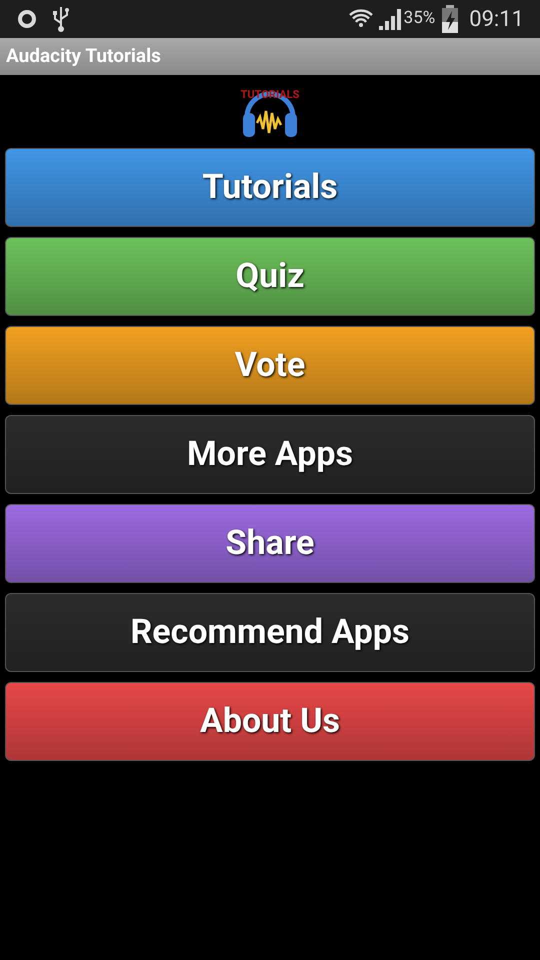  Describe the element at coordinates (270, 187) in the screenshot. I see `menu-button: Tutorials` at that location.